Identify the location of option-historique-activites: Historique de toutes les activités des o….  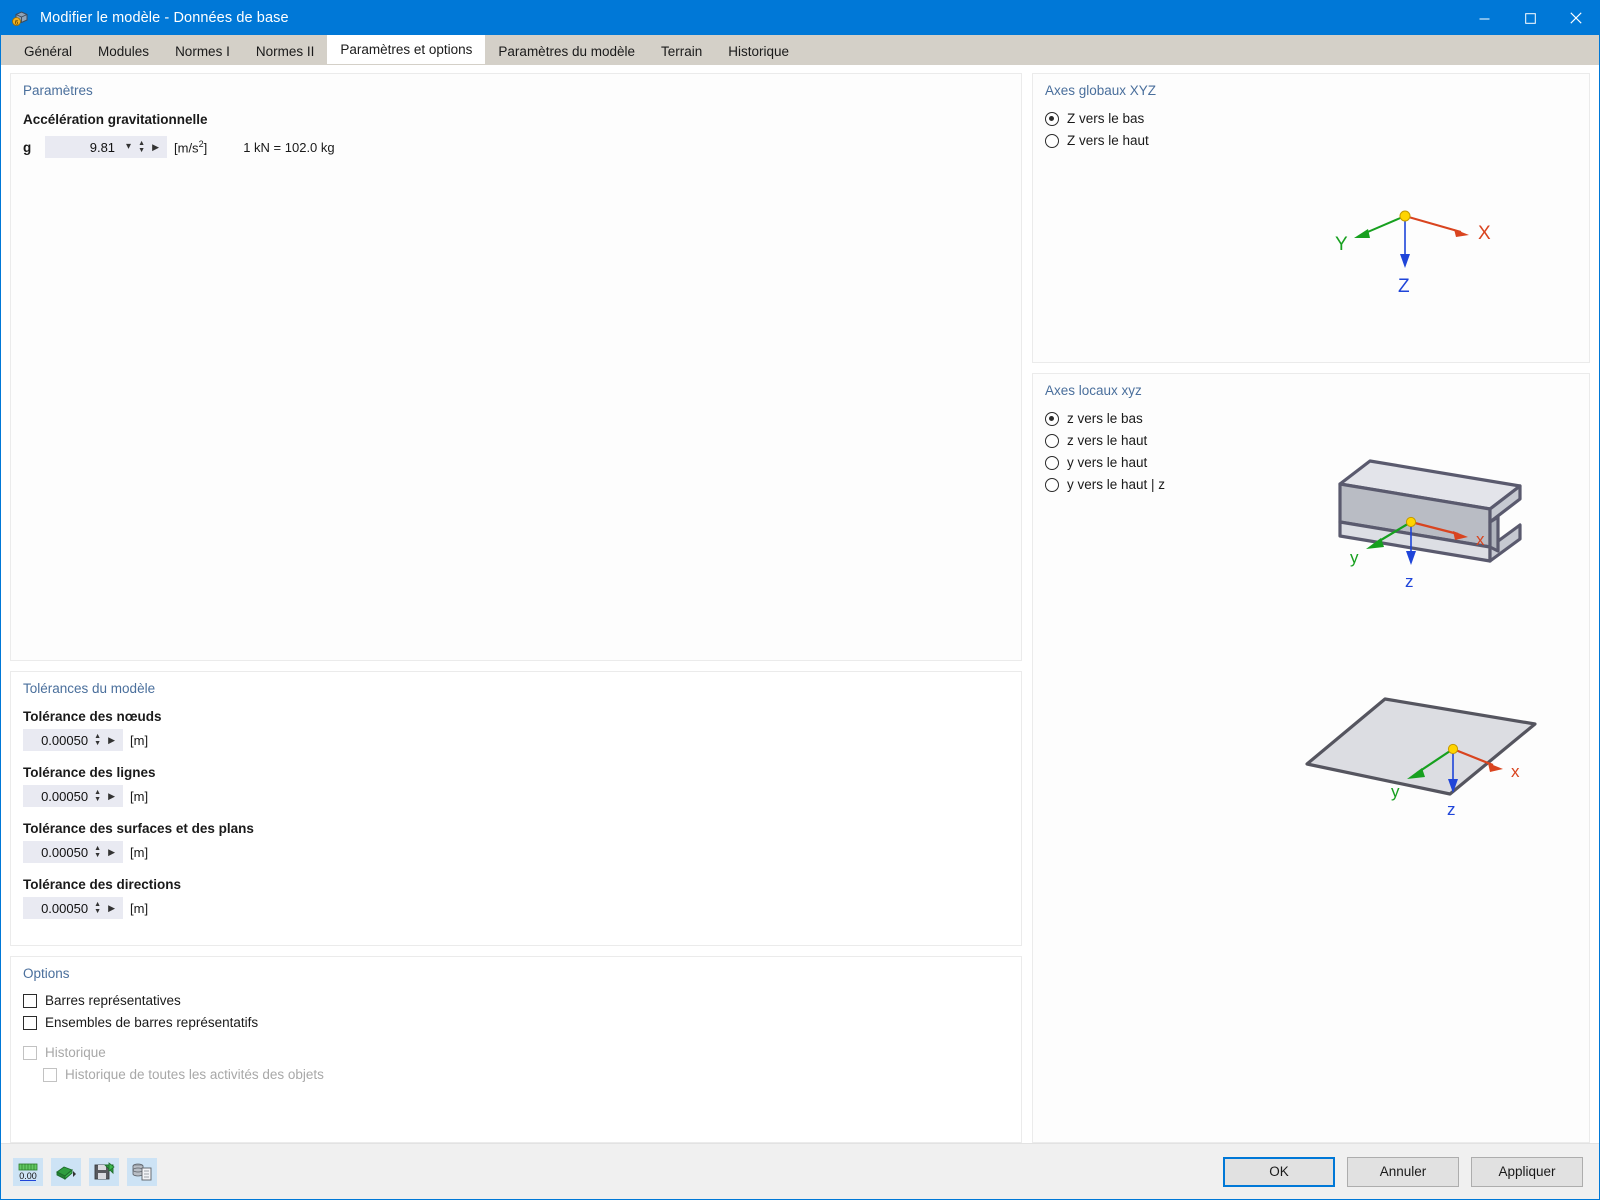
(516, 1074).